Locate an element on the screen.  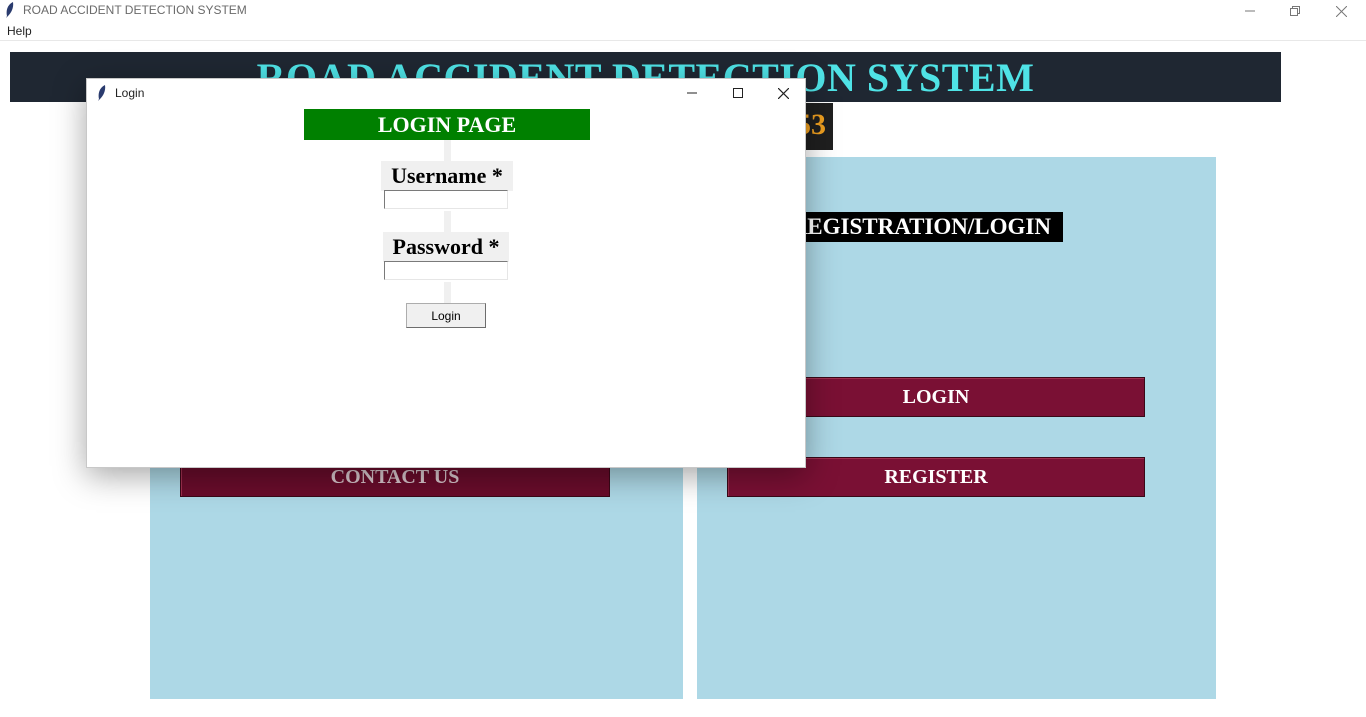
main-titlebar: ROAD ACCIDENT DETECTION SYSTEM is located at coordinates (683, 11).